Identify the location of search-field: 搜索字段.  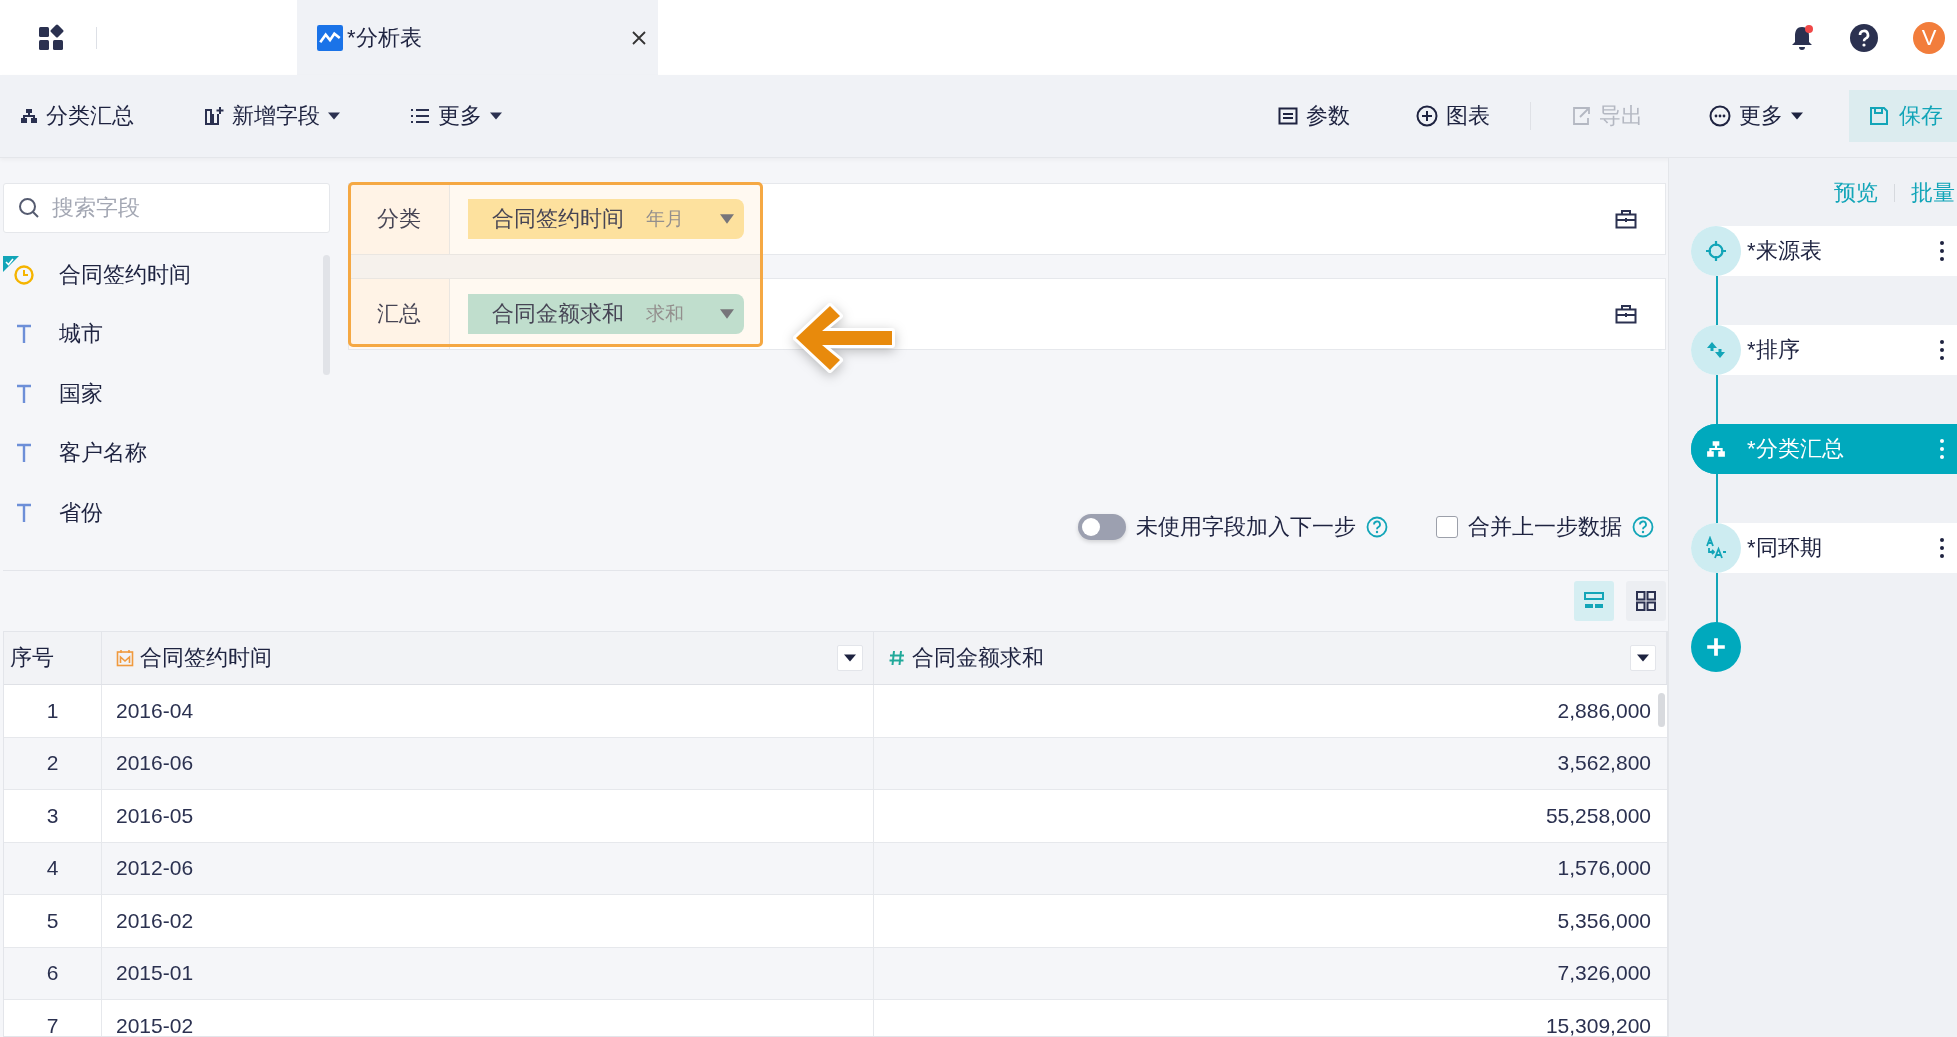
(166, 208).